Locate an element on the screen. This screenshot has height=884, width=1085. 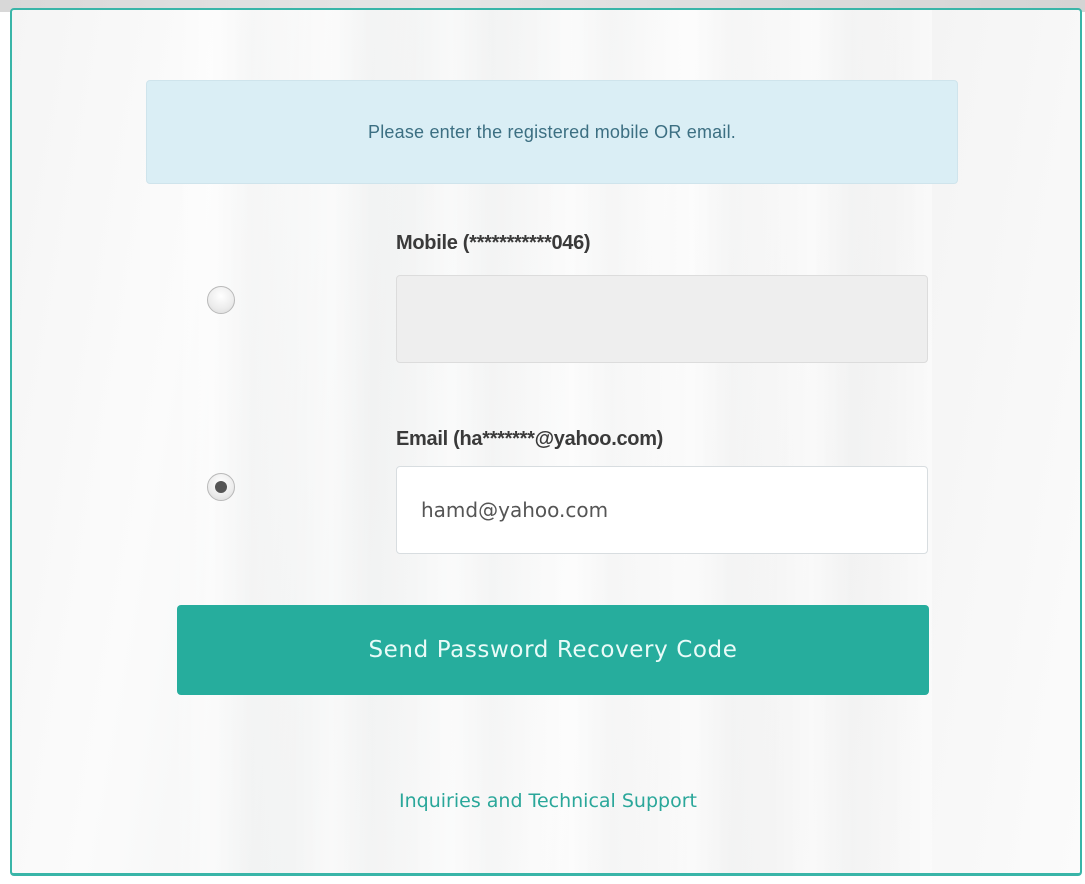
mobile-radio is located at coordinates (221, 300).